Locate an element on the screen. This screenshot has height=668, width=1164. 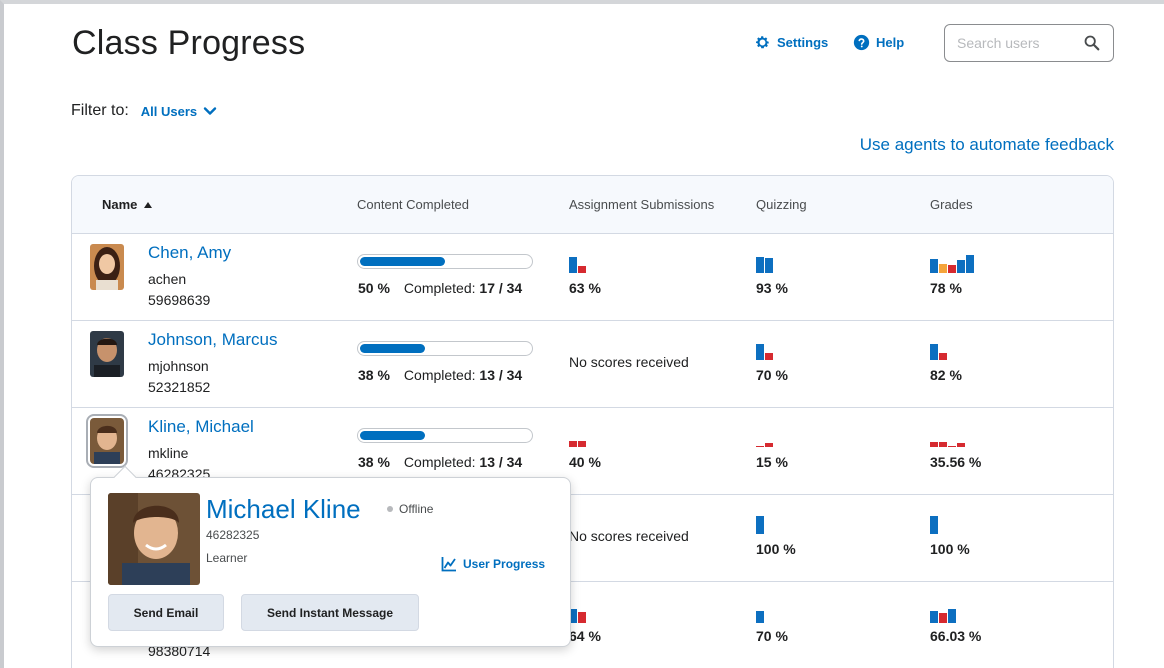
user-username: mkline is located at coordinates (168, 453).